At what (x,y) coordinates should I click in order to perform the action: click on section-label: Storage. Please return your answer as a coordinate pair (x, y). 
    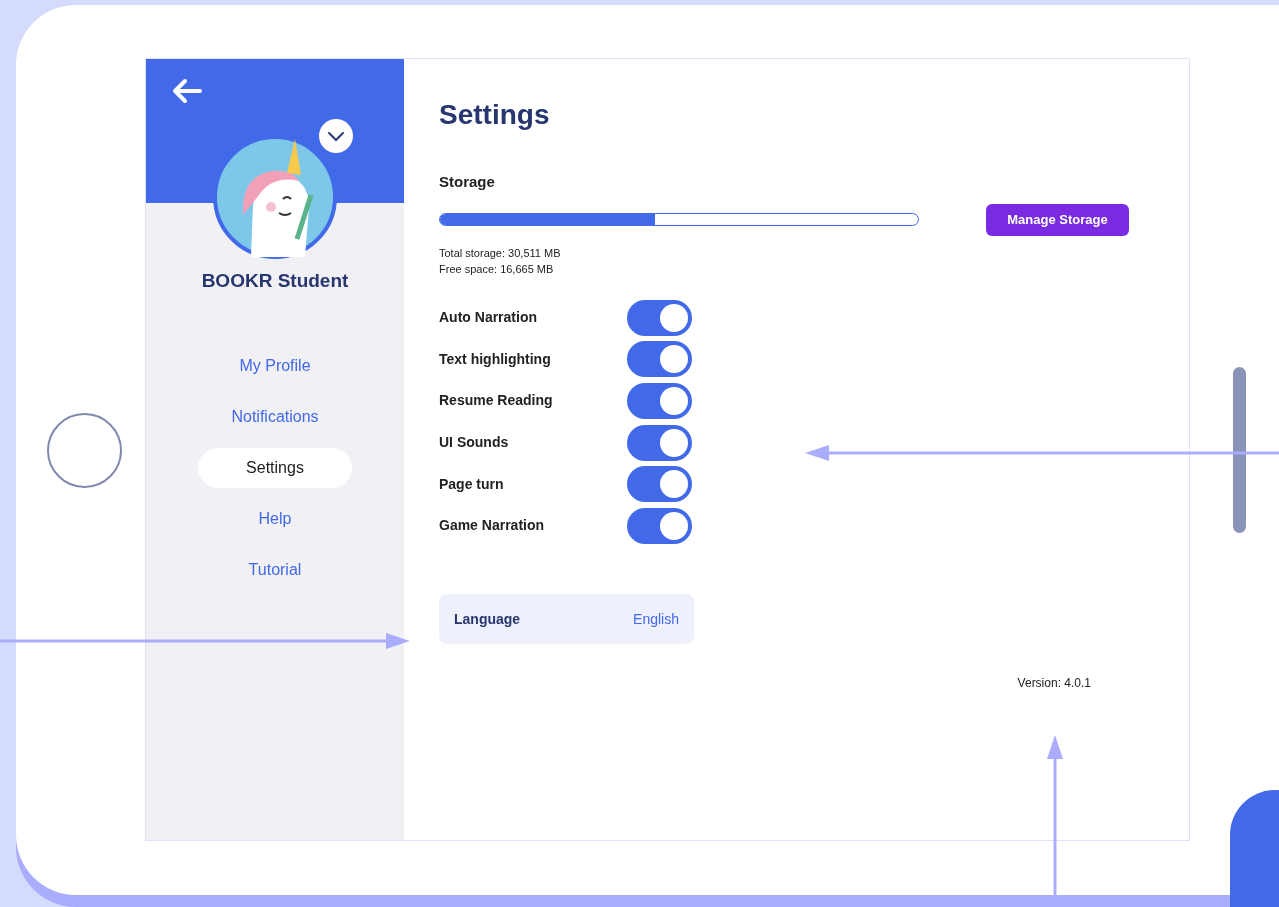
    Looking at the image, I should click on (467, 182).